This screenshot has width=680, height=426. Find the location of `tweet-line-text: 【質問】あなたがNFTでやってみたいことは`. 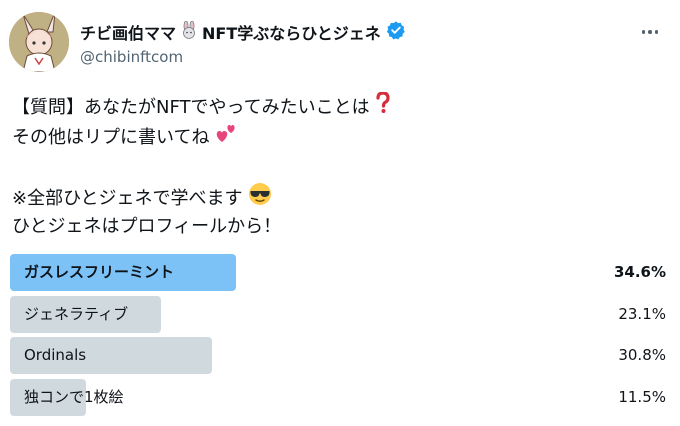

tweet-line-text: 【質問】あなたがNFTでやってみたいことは is located at coordinates (191, 107).